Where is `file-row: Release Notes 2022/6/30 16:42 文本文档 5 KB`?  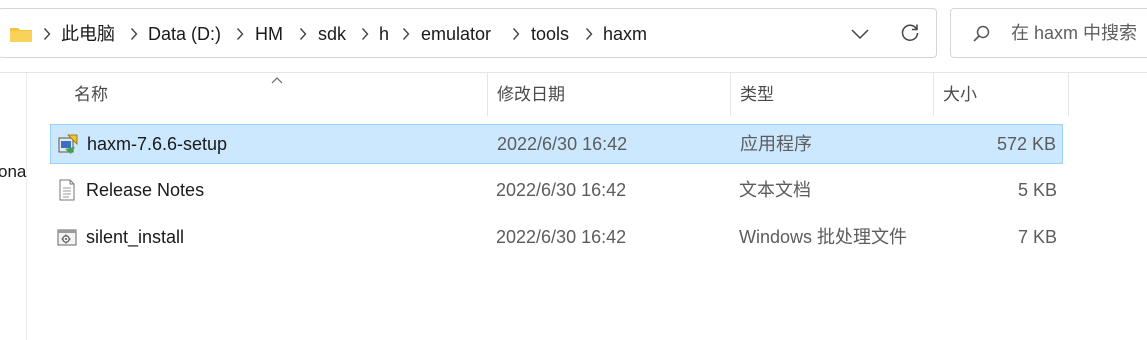 file-row: Release Notes 2022/6/30 16:42 文本文档 5 KB is located at coordinates (556, 191).